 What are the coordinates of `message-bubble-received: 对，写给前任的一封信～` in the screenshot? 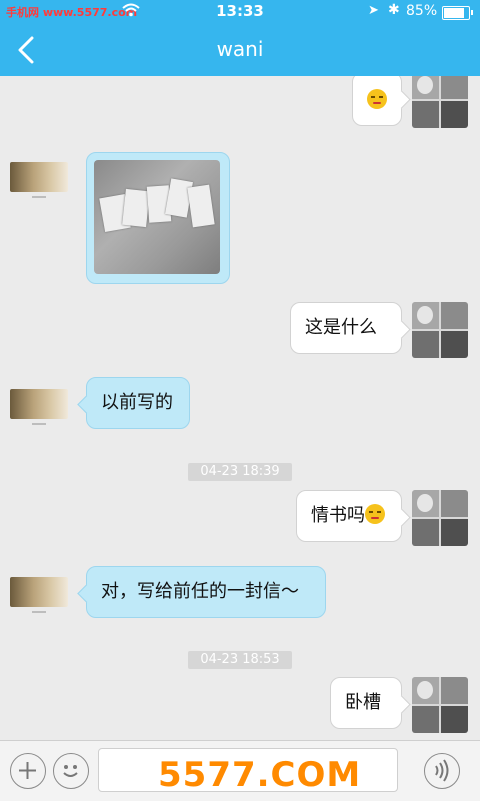 It's located at (206, 592).